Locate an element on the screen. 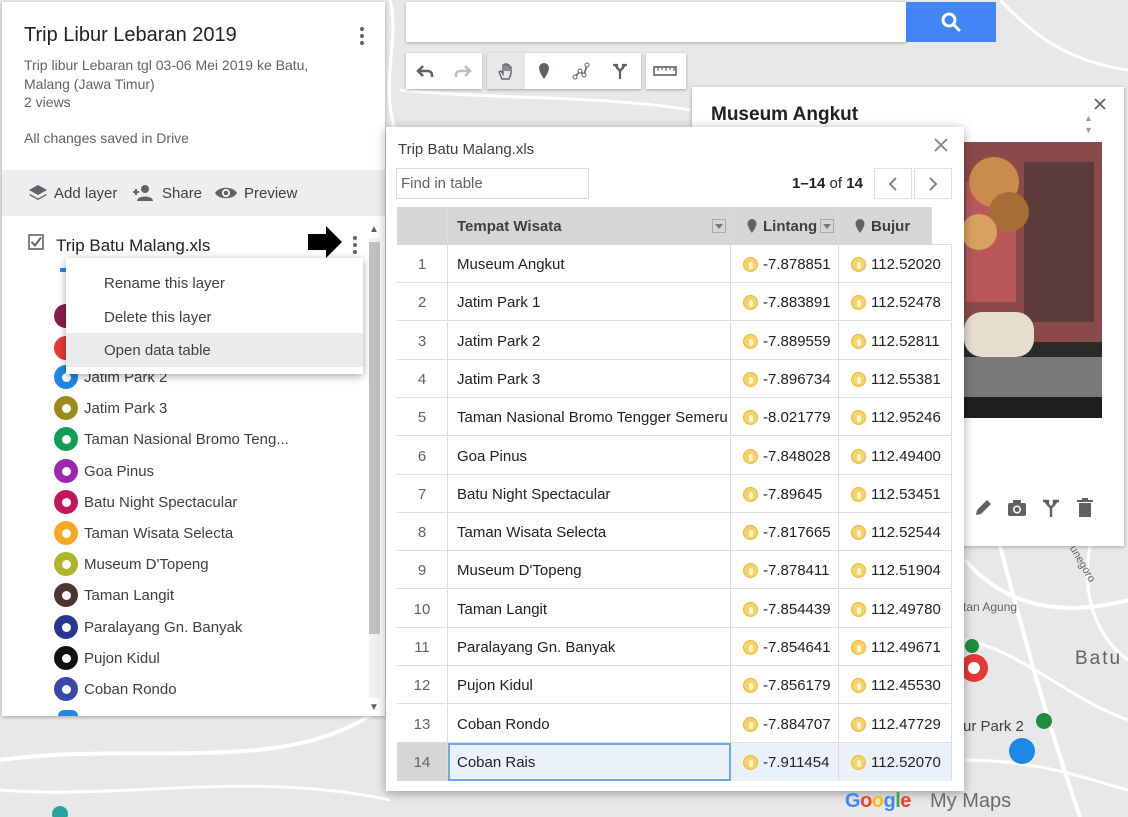 The height and width of the screenshot is (817, 1128). latitude-cell: -7.878411 is located at coordinates (785, 570).